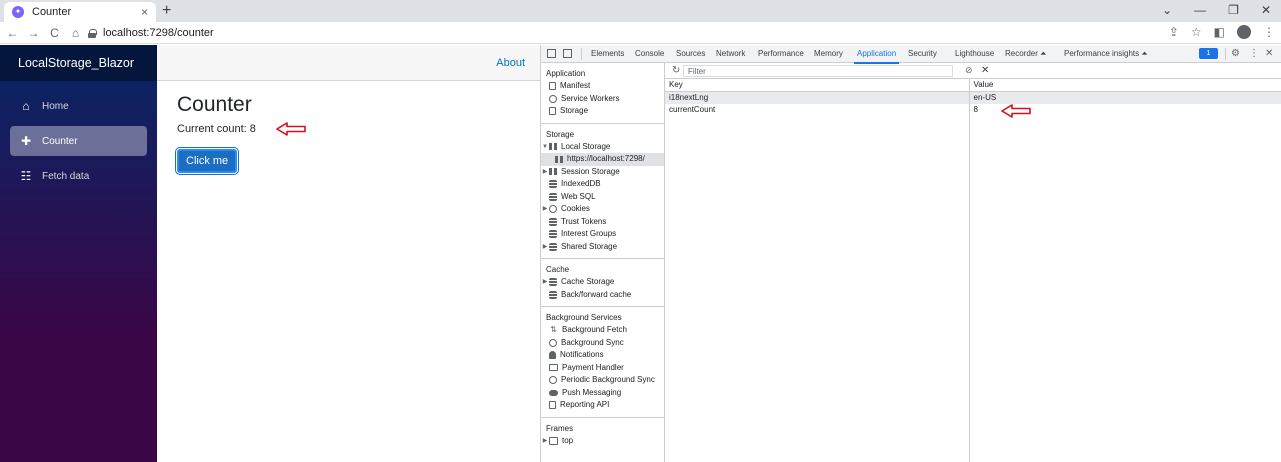  I want to click on restore-button: ❐, so click(1233, 10).